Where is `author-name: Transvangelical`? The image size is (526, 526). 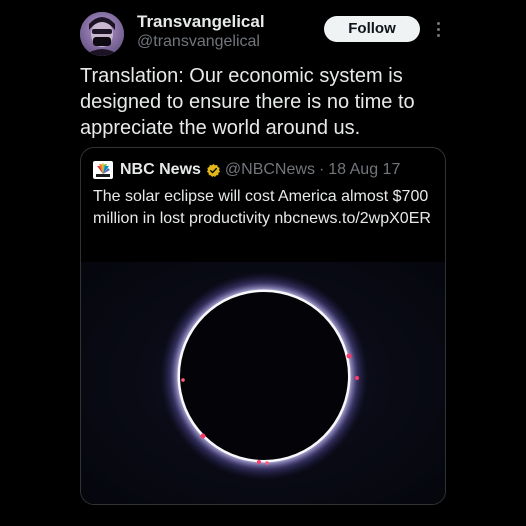
author-name: Transvangelical is located at coordinates (201, 22).